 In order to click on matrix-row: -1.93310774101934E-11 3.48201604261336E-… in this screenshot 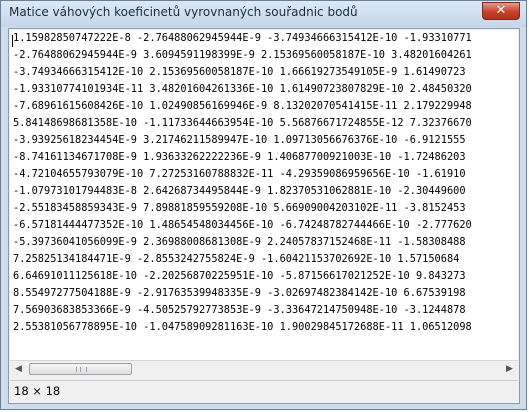, I will do `click(242, 89)`.